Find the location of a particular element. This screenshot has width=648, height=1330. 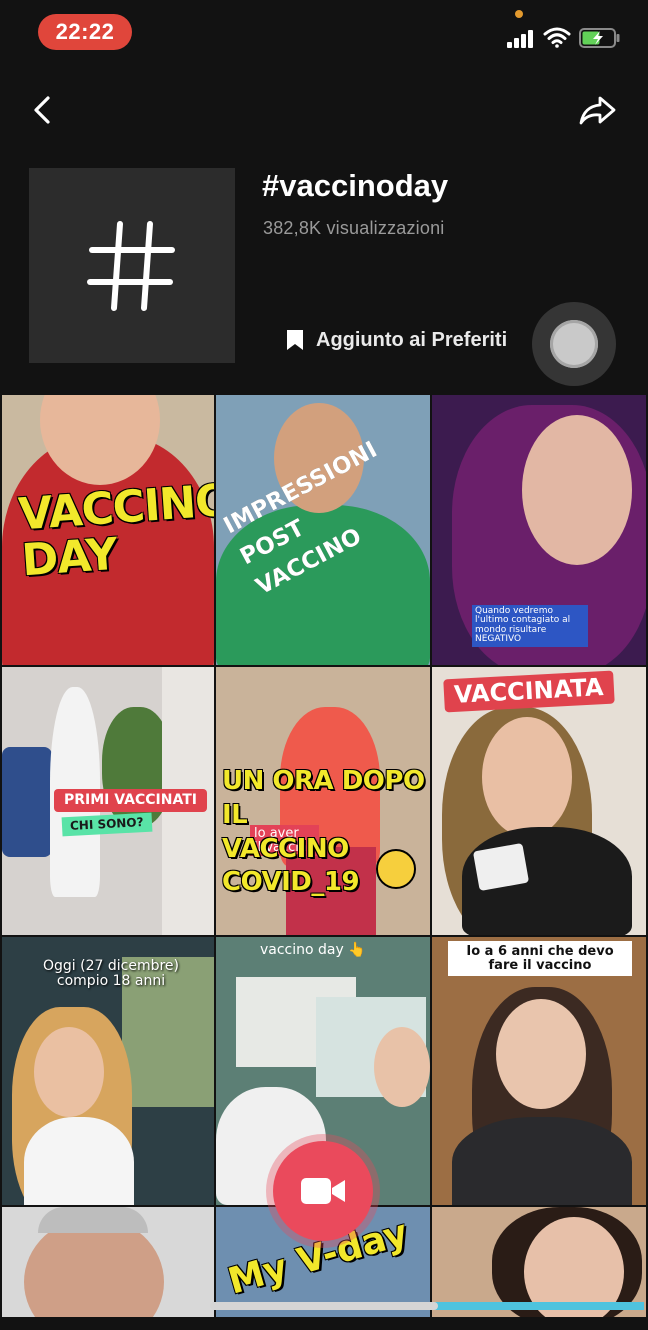

video-progress-bar is located at coordinates (538, 1306).